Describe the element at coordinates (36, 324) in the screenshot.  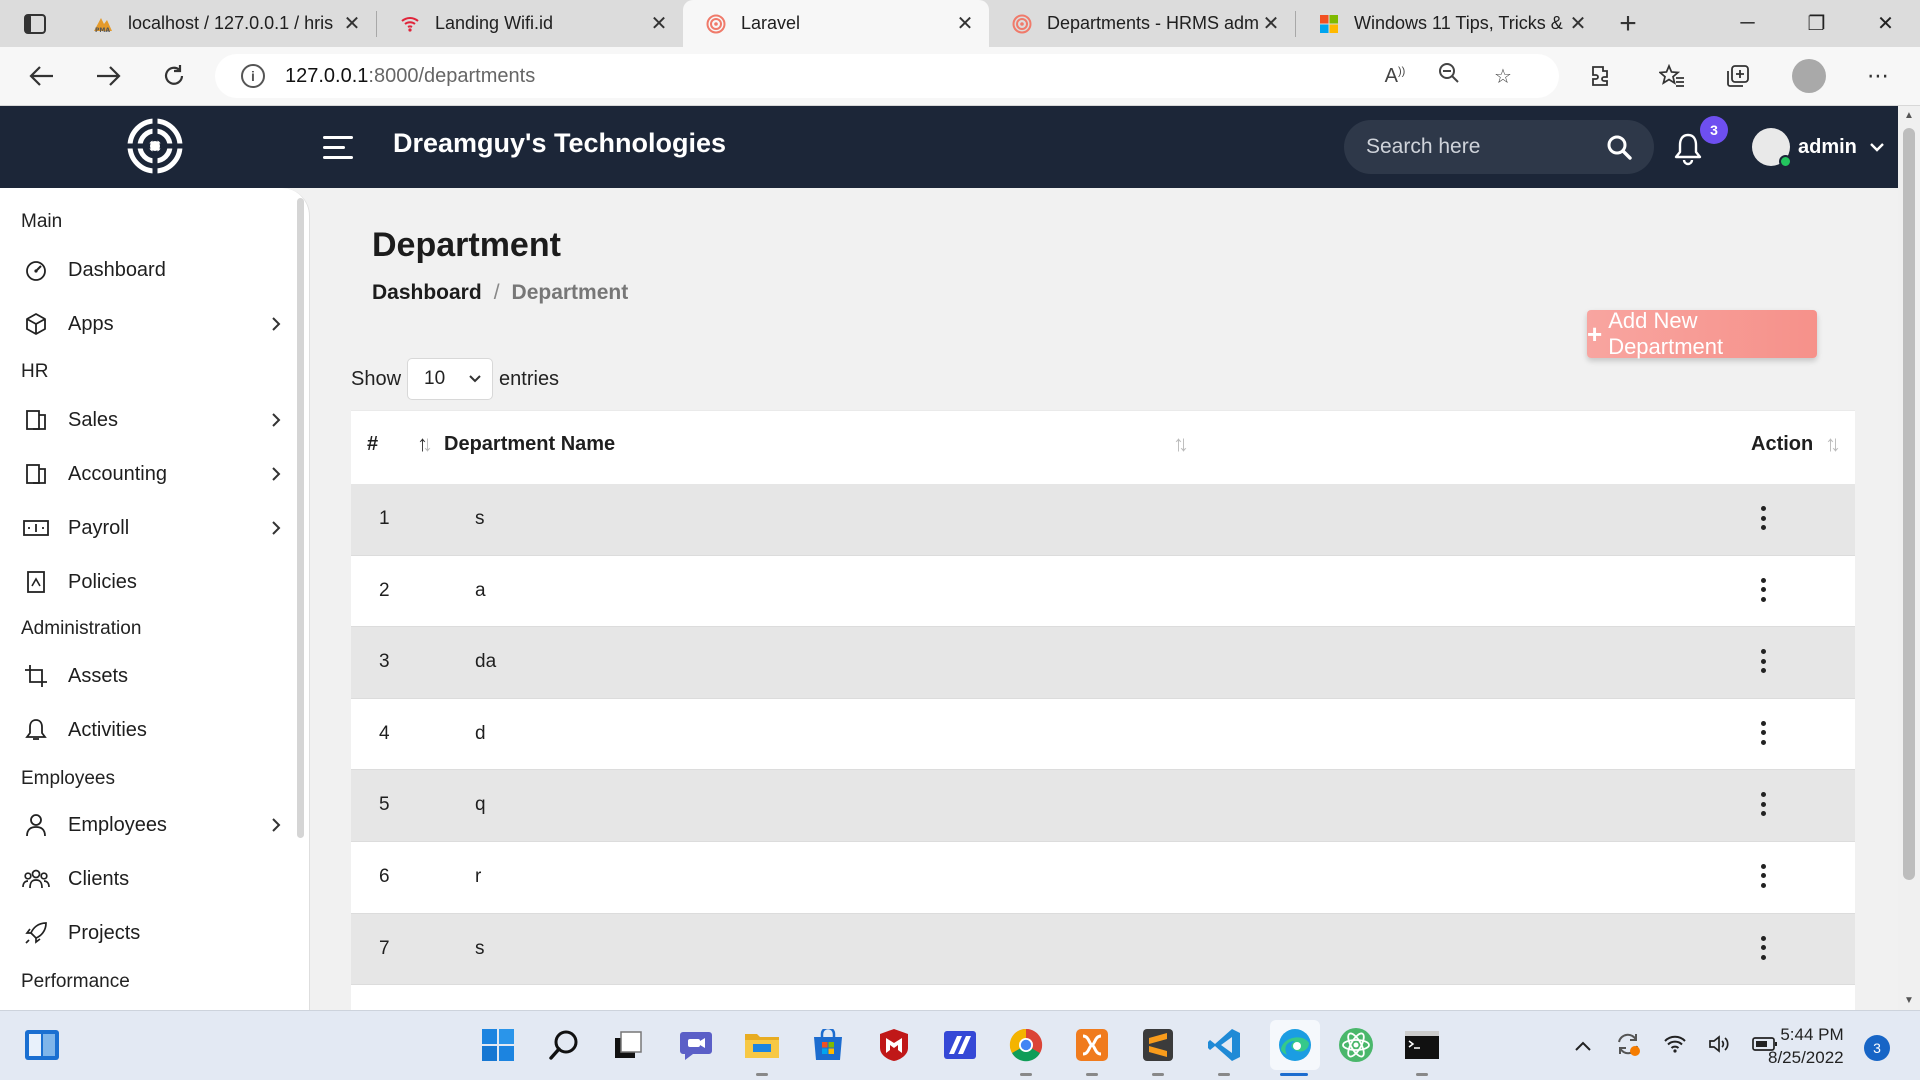
I see `cube-icon` at that location.